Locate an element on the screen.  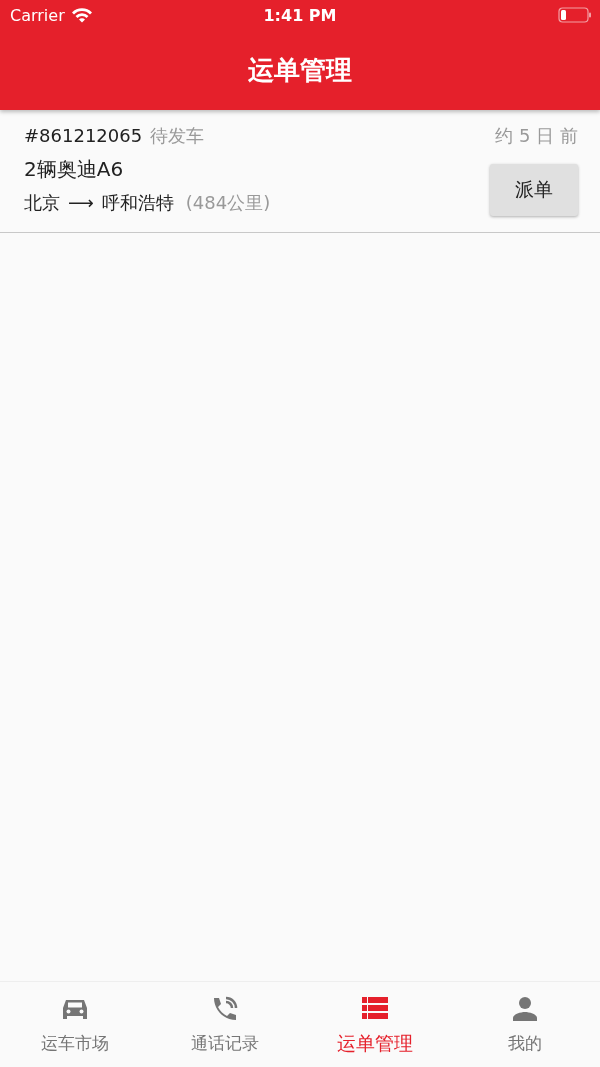
tab: 运车市场 is located at coordinates (75, 1024).